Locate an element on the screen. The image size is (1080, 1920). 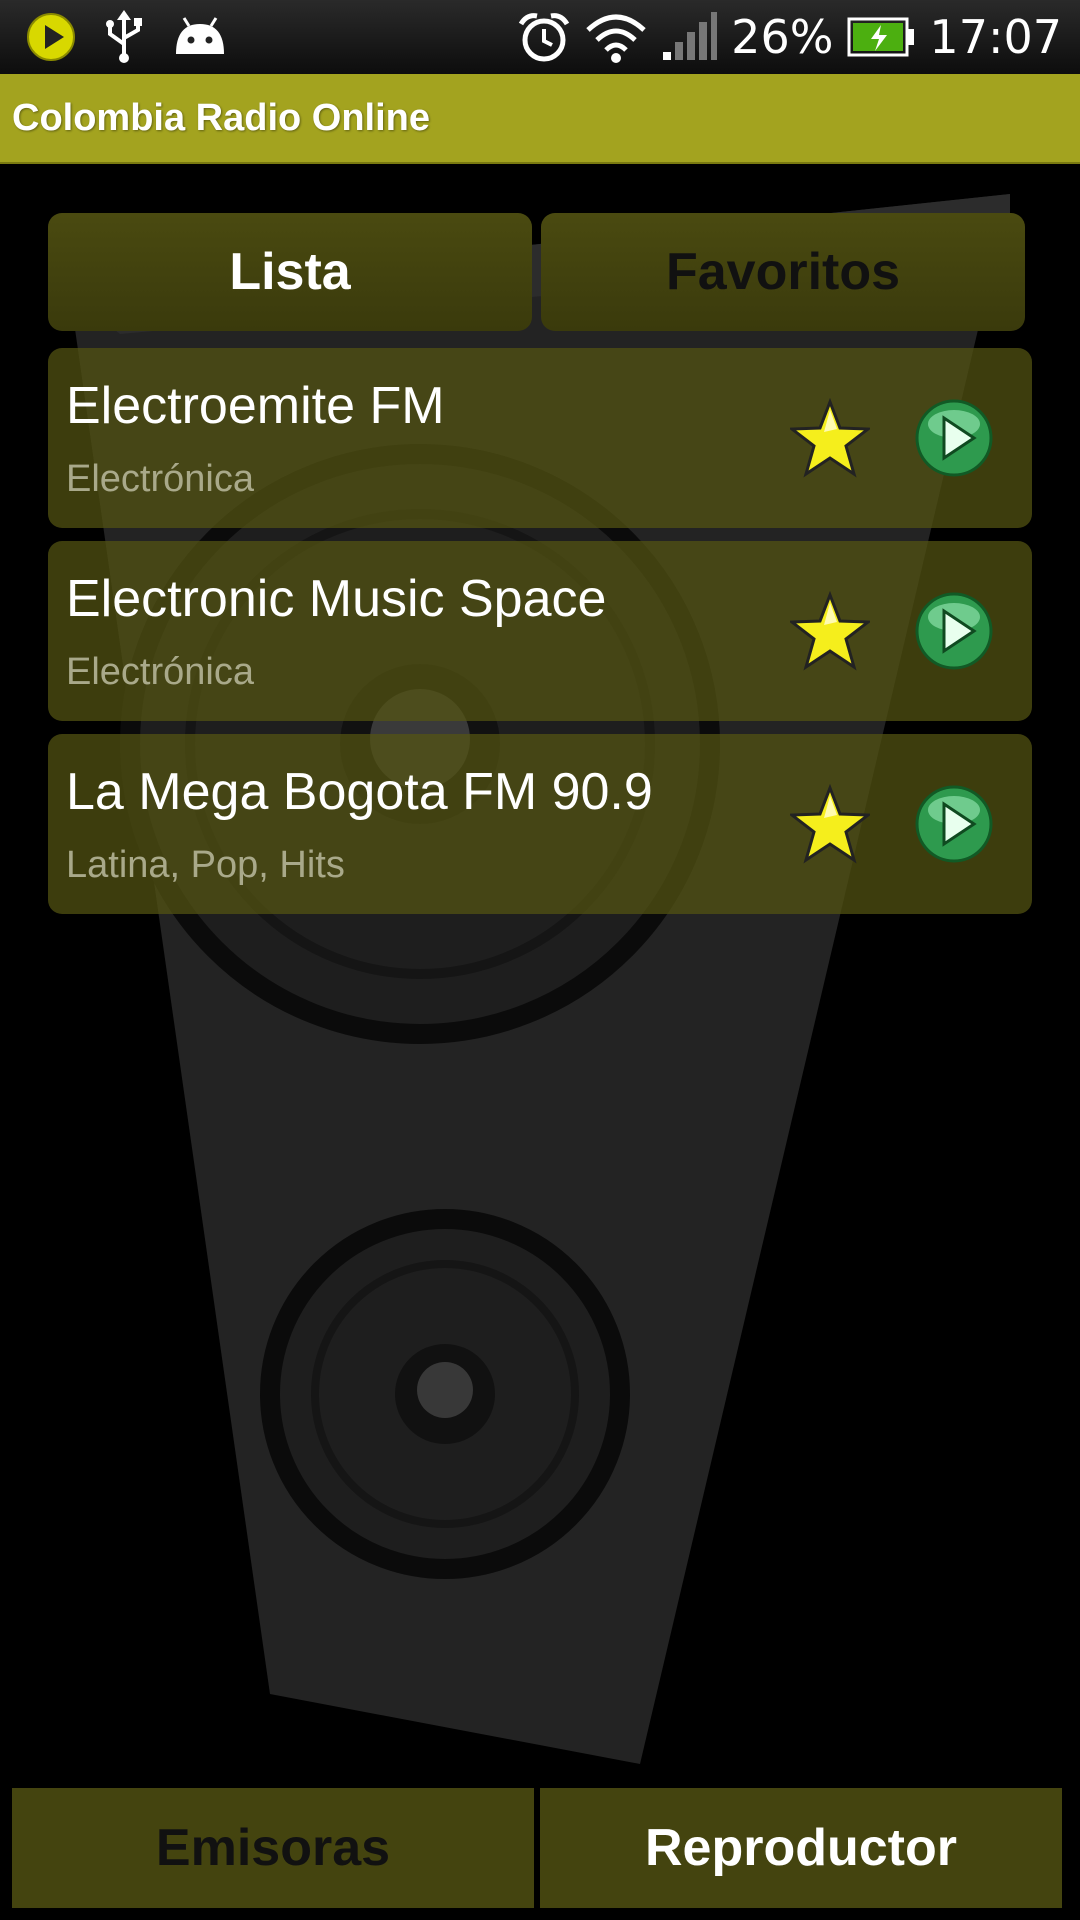
status-bar: 26% 17:07 is located at coordinates (540, 37).